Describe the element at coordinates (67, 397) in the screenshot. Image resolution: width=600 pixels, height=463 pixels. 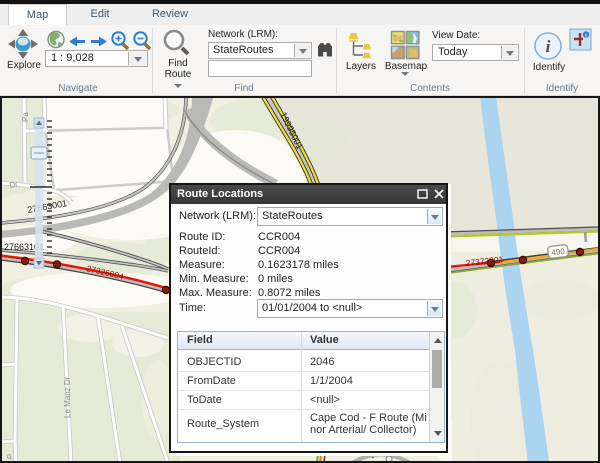
I see `svg-text: Le Manz Dr` at that location.